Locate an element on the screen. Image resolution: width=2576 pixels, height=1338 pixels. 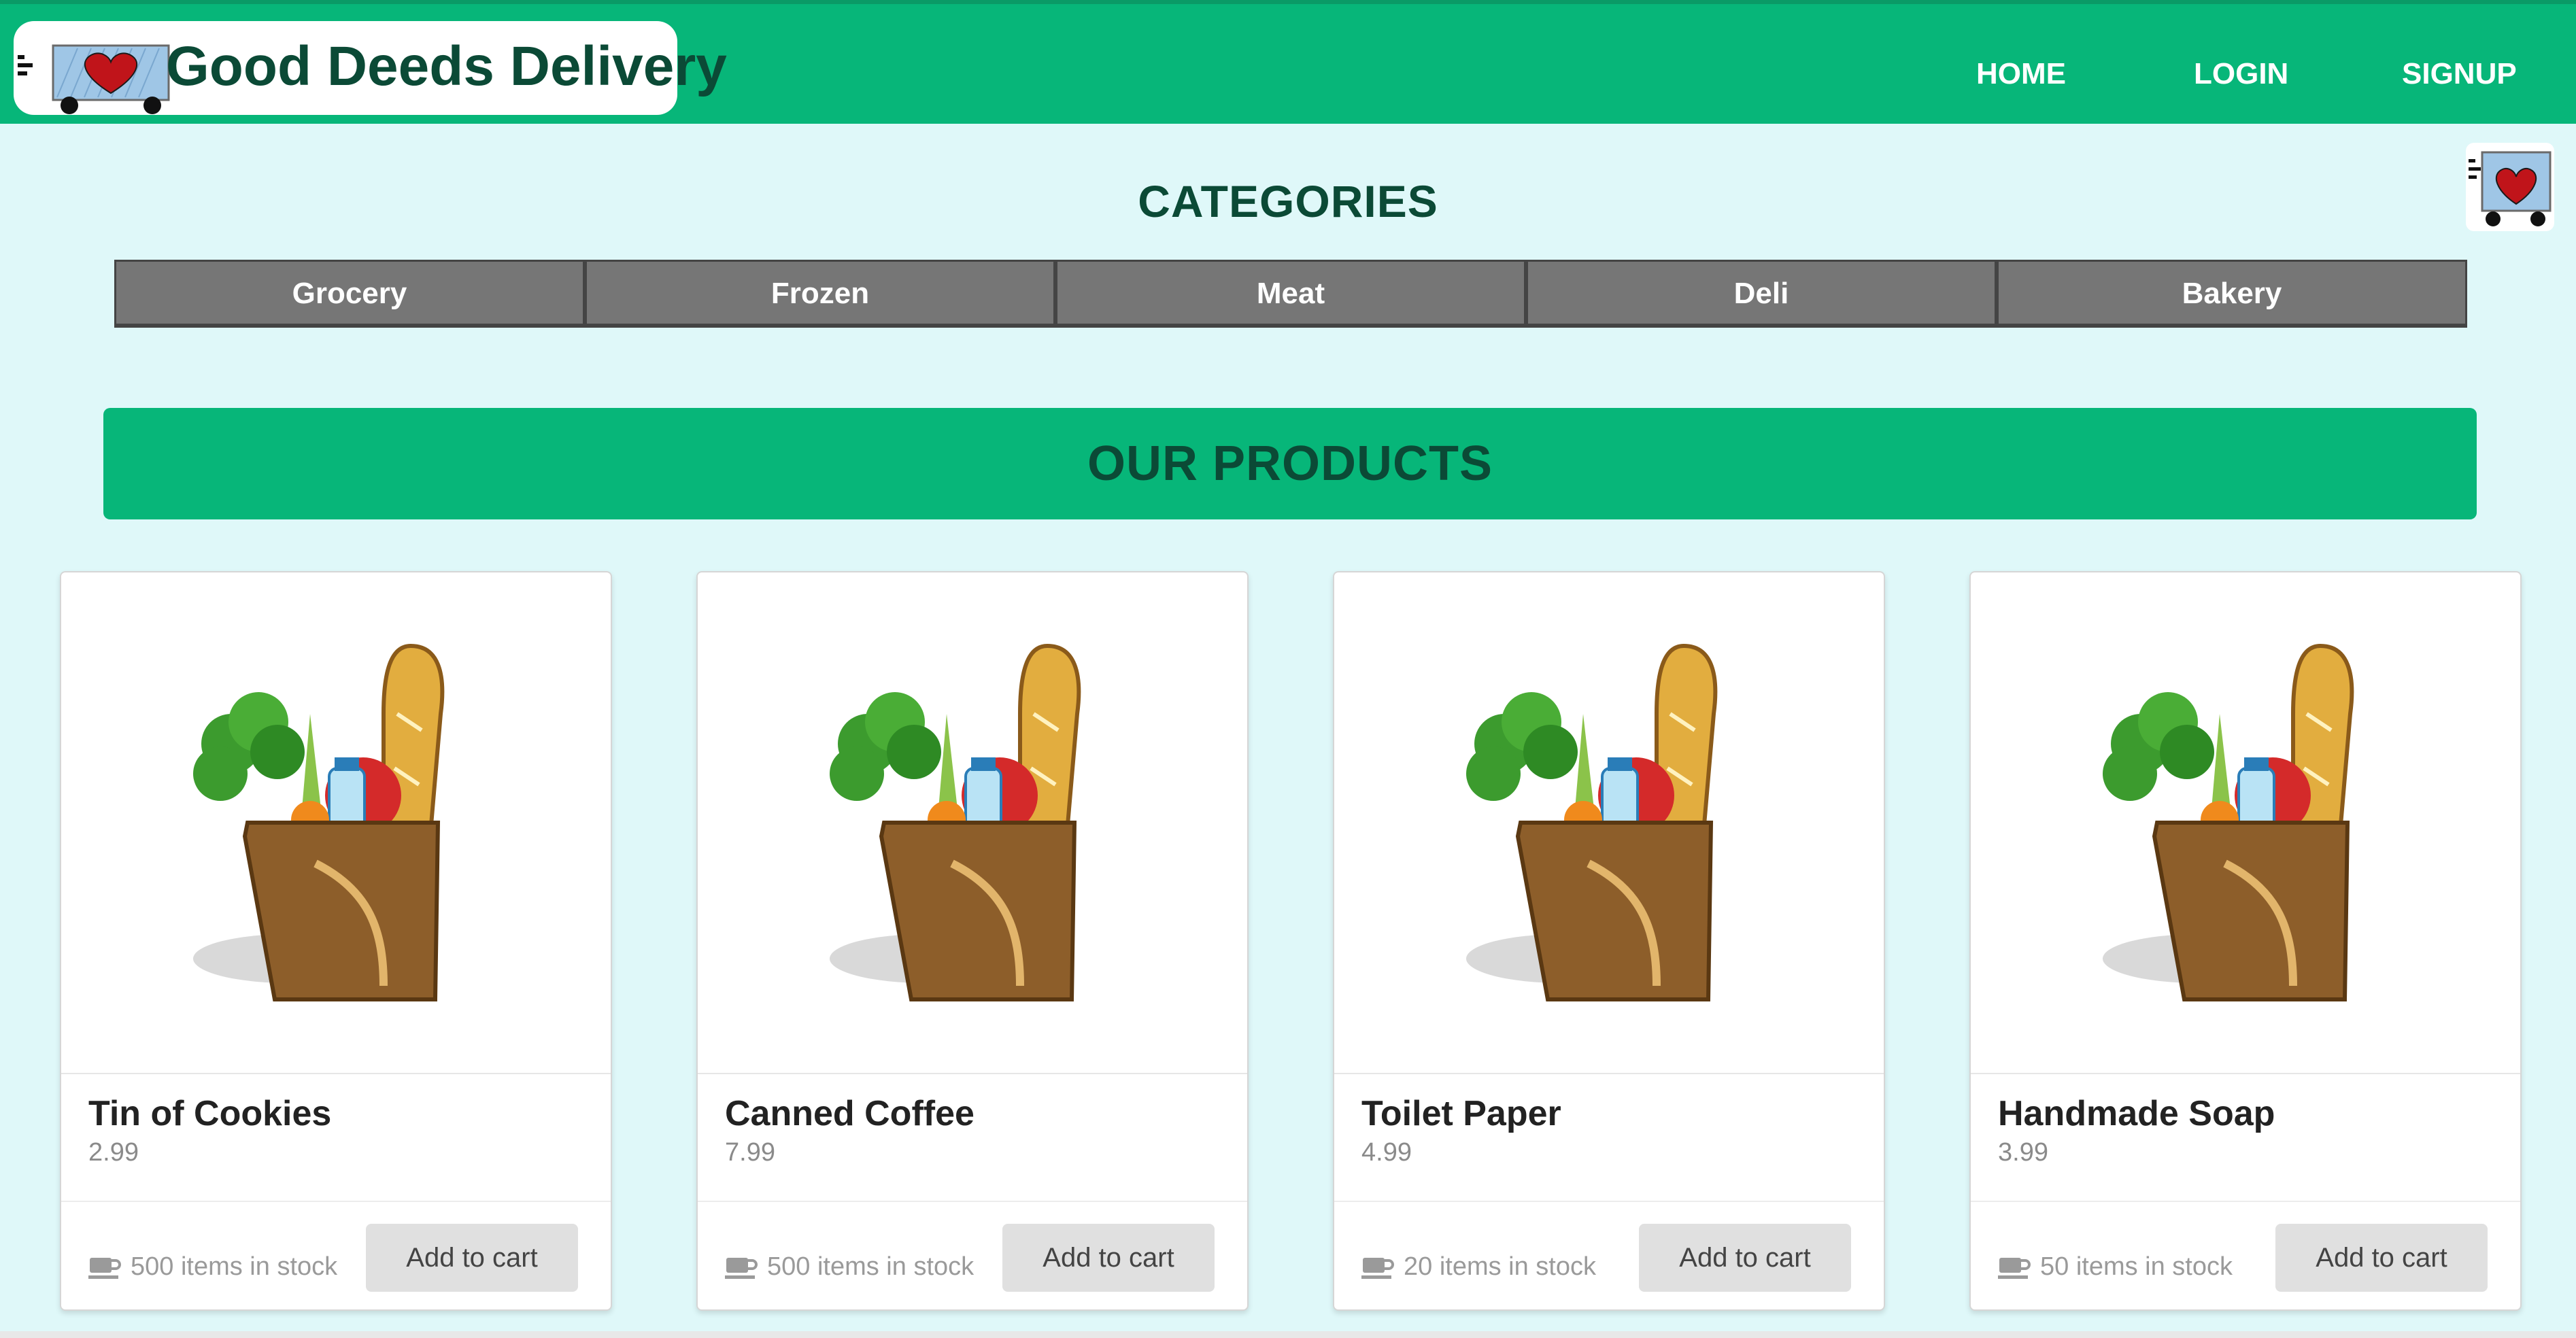
product-price: 3.99 is located at coordinates (2023, 1152).